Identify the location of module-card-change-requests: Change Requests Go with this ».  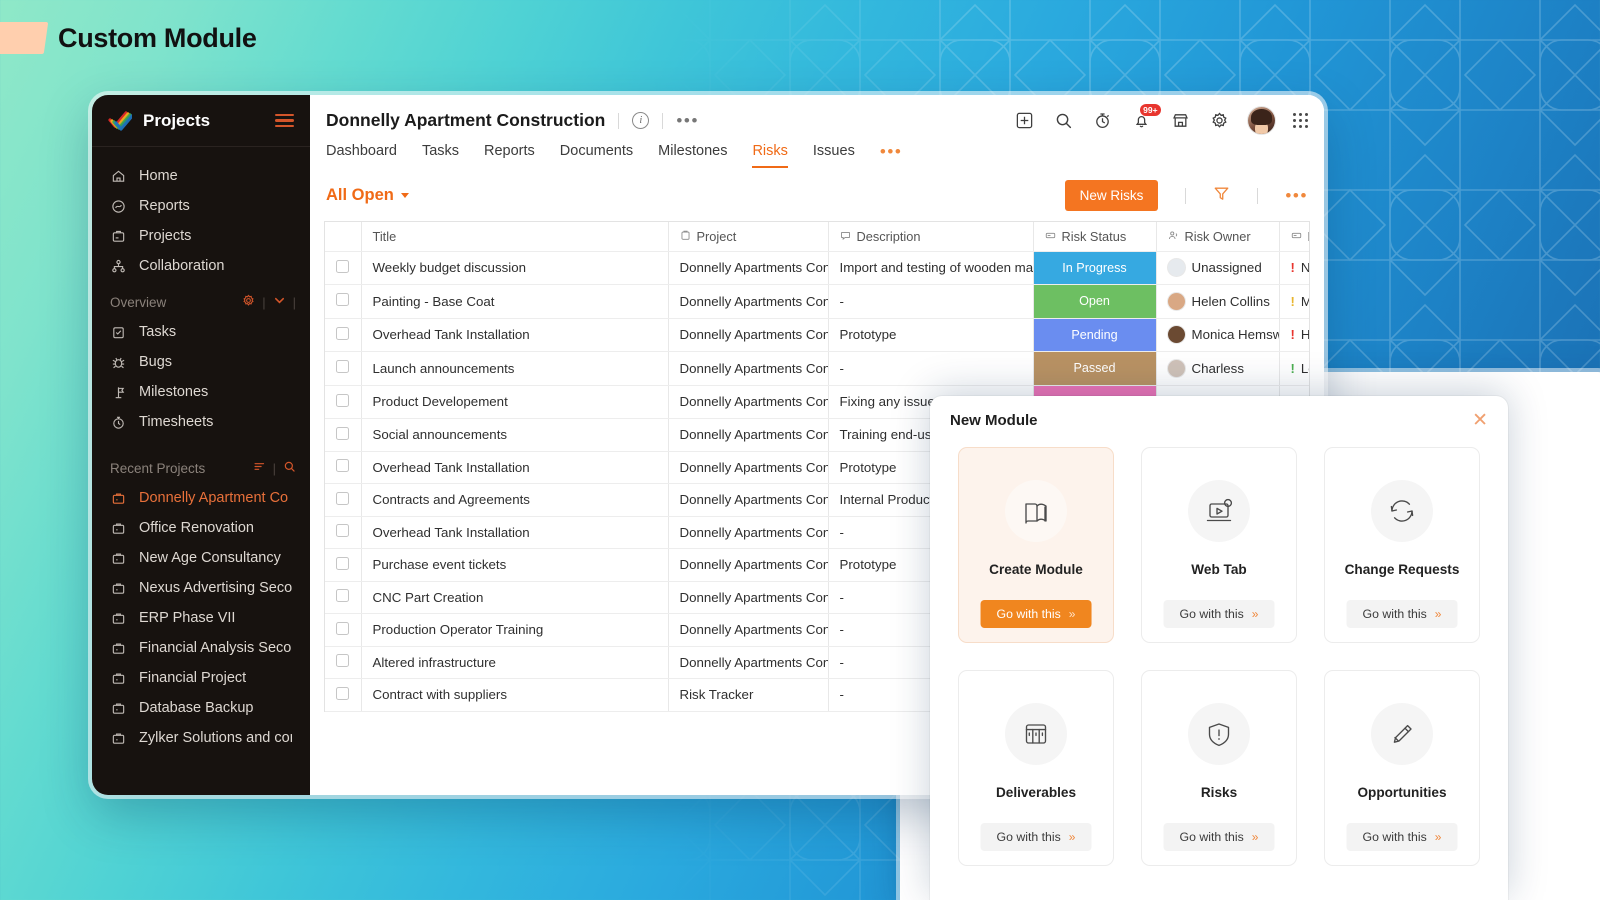
(1402, 545).